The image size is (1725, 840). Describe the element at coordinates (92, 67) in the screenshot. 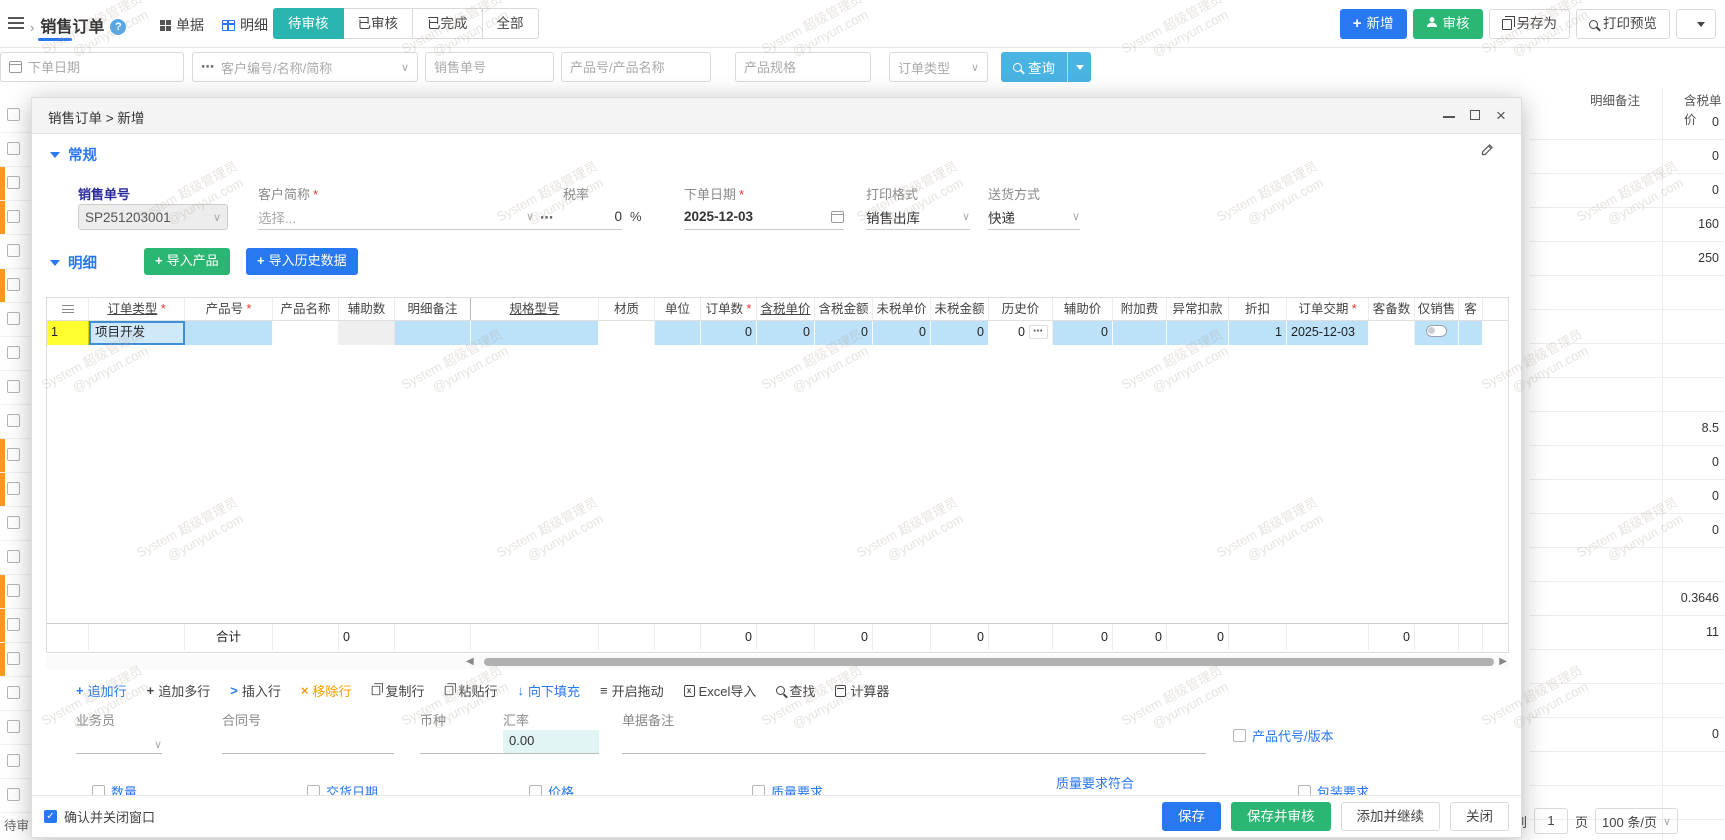

I see `order-date-filter` at that location.